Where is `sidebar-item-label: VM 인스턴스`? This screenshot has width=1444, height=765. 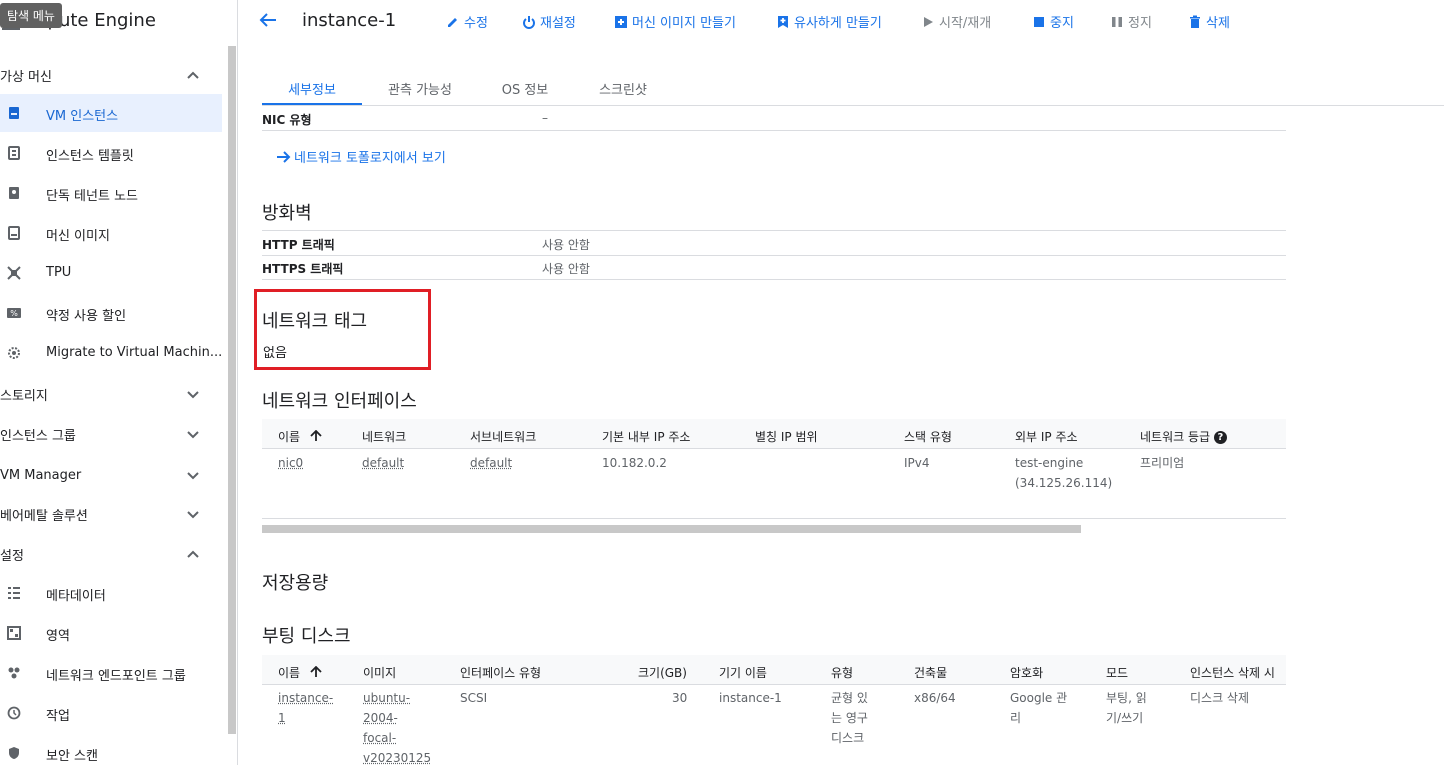 sidebar-item-label: VM 인스턴스 is located at coordinates (82, 116).